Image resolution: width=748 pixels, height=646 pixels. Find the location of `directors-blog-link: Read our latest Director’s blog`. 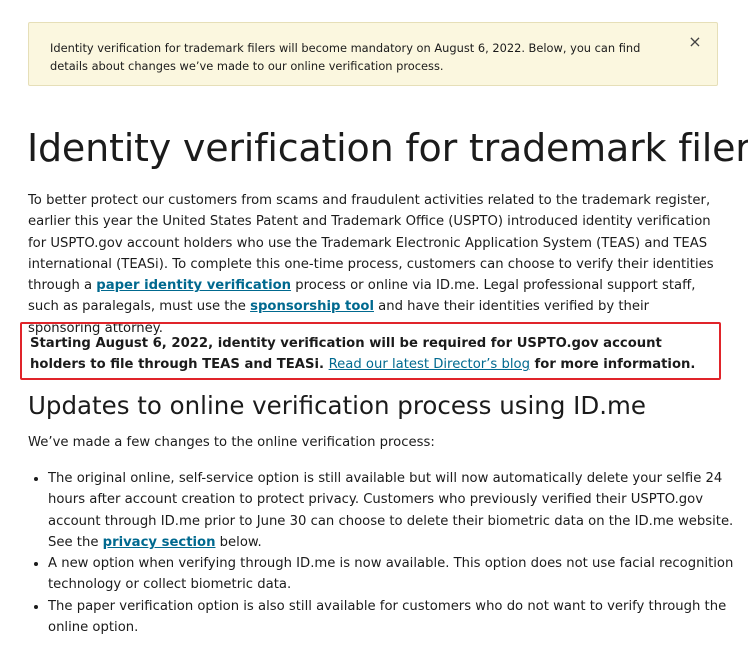

directors-blog-link: Read our latest Director’s blog is located at coordinates (429, 364).